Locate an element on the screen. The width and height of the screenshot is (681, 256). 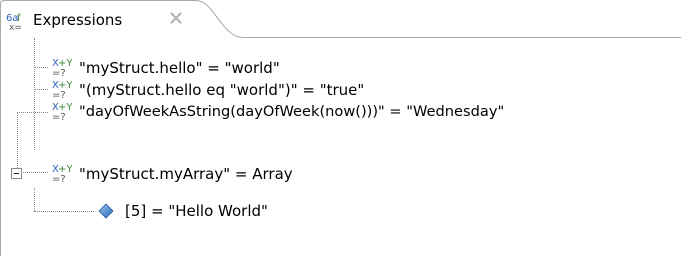
expression-text: "myStruct.hello" = "world" is located at coordinates (179, 68).